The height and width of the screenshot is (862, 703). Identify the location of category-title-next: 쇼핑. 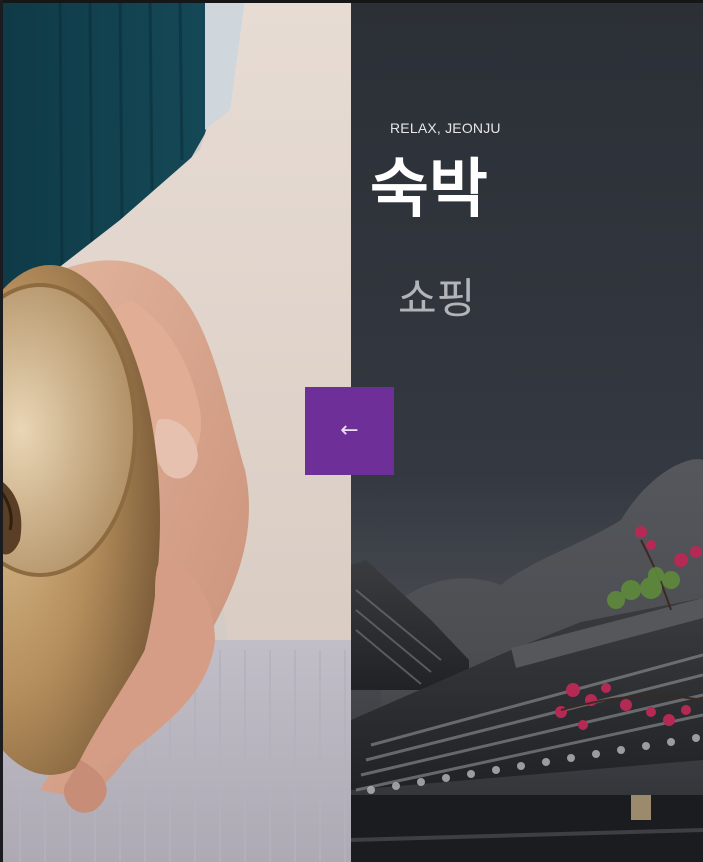
(436, 299).